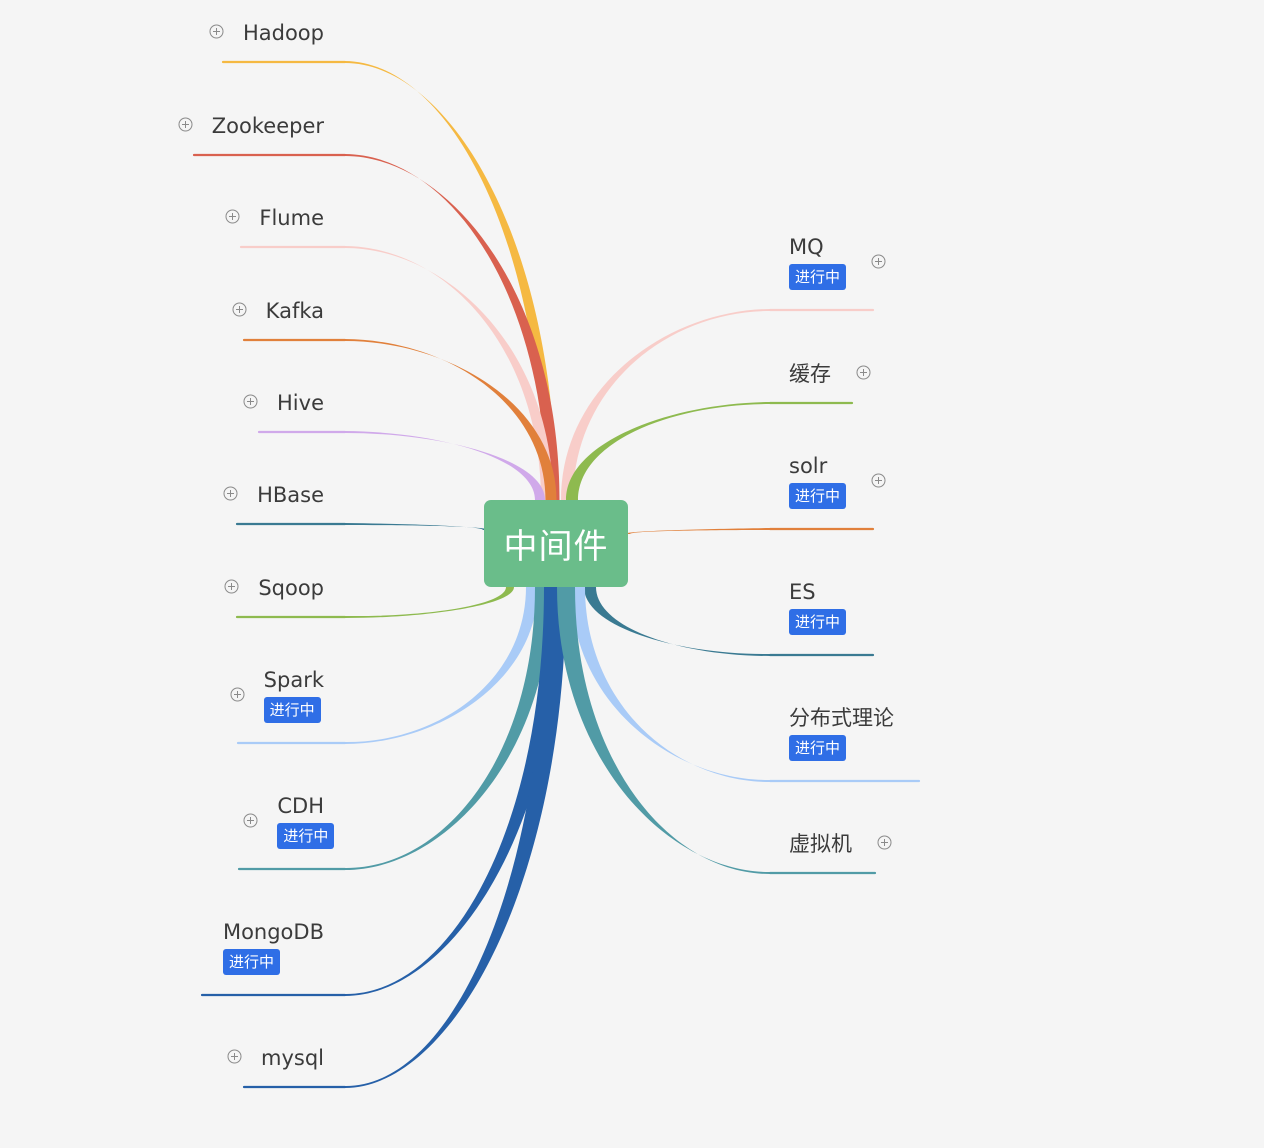 The height and width of the screenshot is (1148, 1264). What do you see at coordinates (294, 311) in the screenshot?
I see `topic-label: Kafka` at bounding box center [294, 311].